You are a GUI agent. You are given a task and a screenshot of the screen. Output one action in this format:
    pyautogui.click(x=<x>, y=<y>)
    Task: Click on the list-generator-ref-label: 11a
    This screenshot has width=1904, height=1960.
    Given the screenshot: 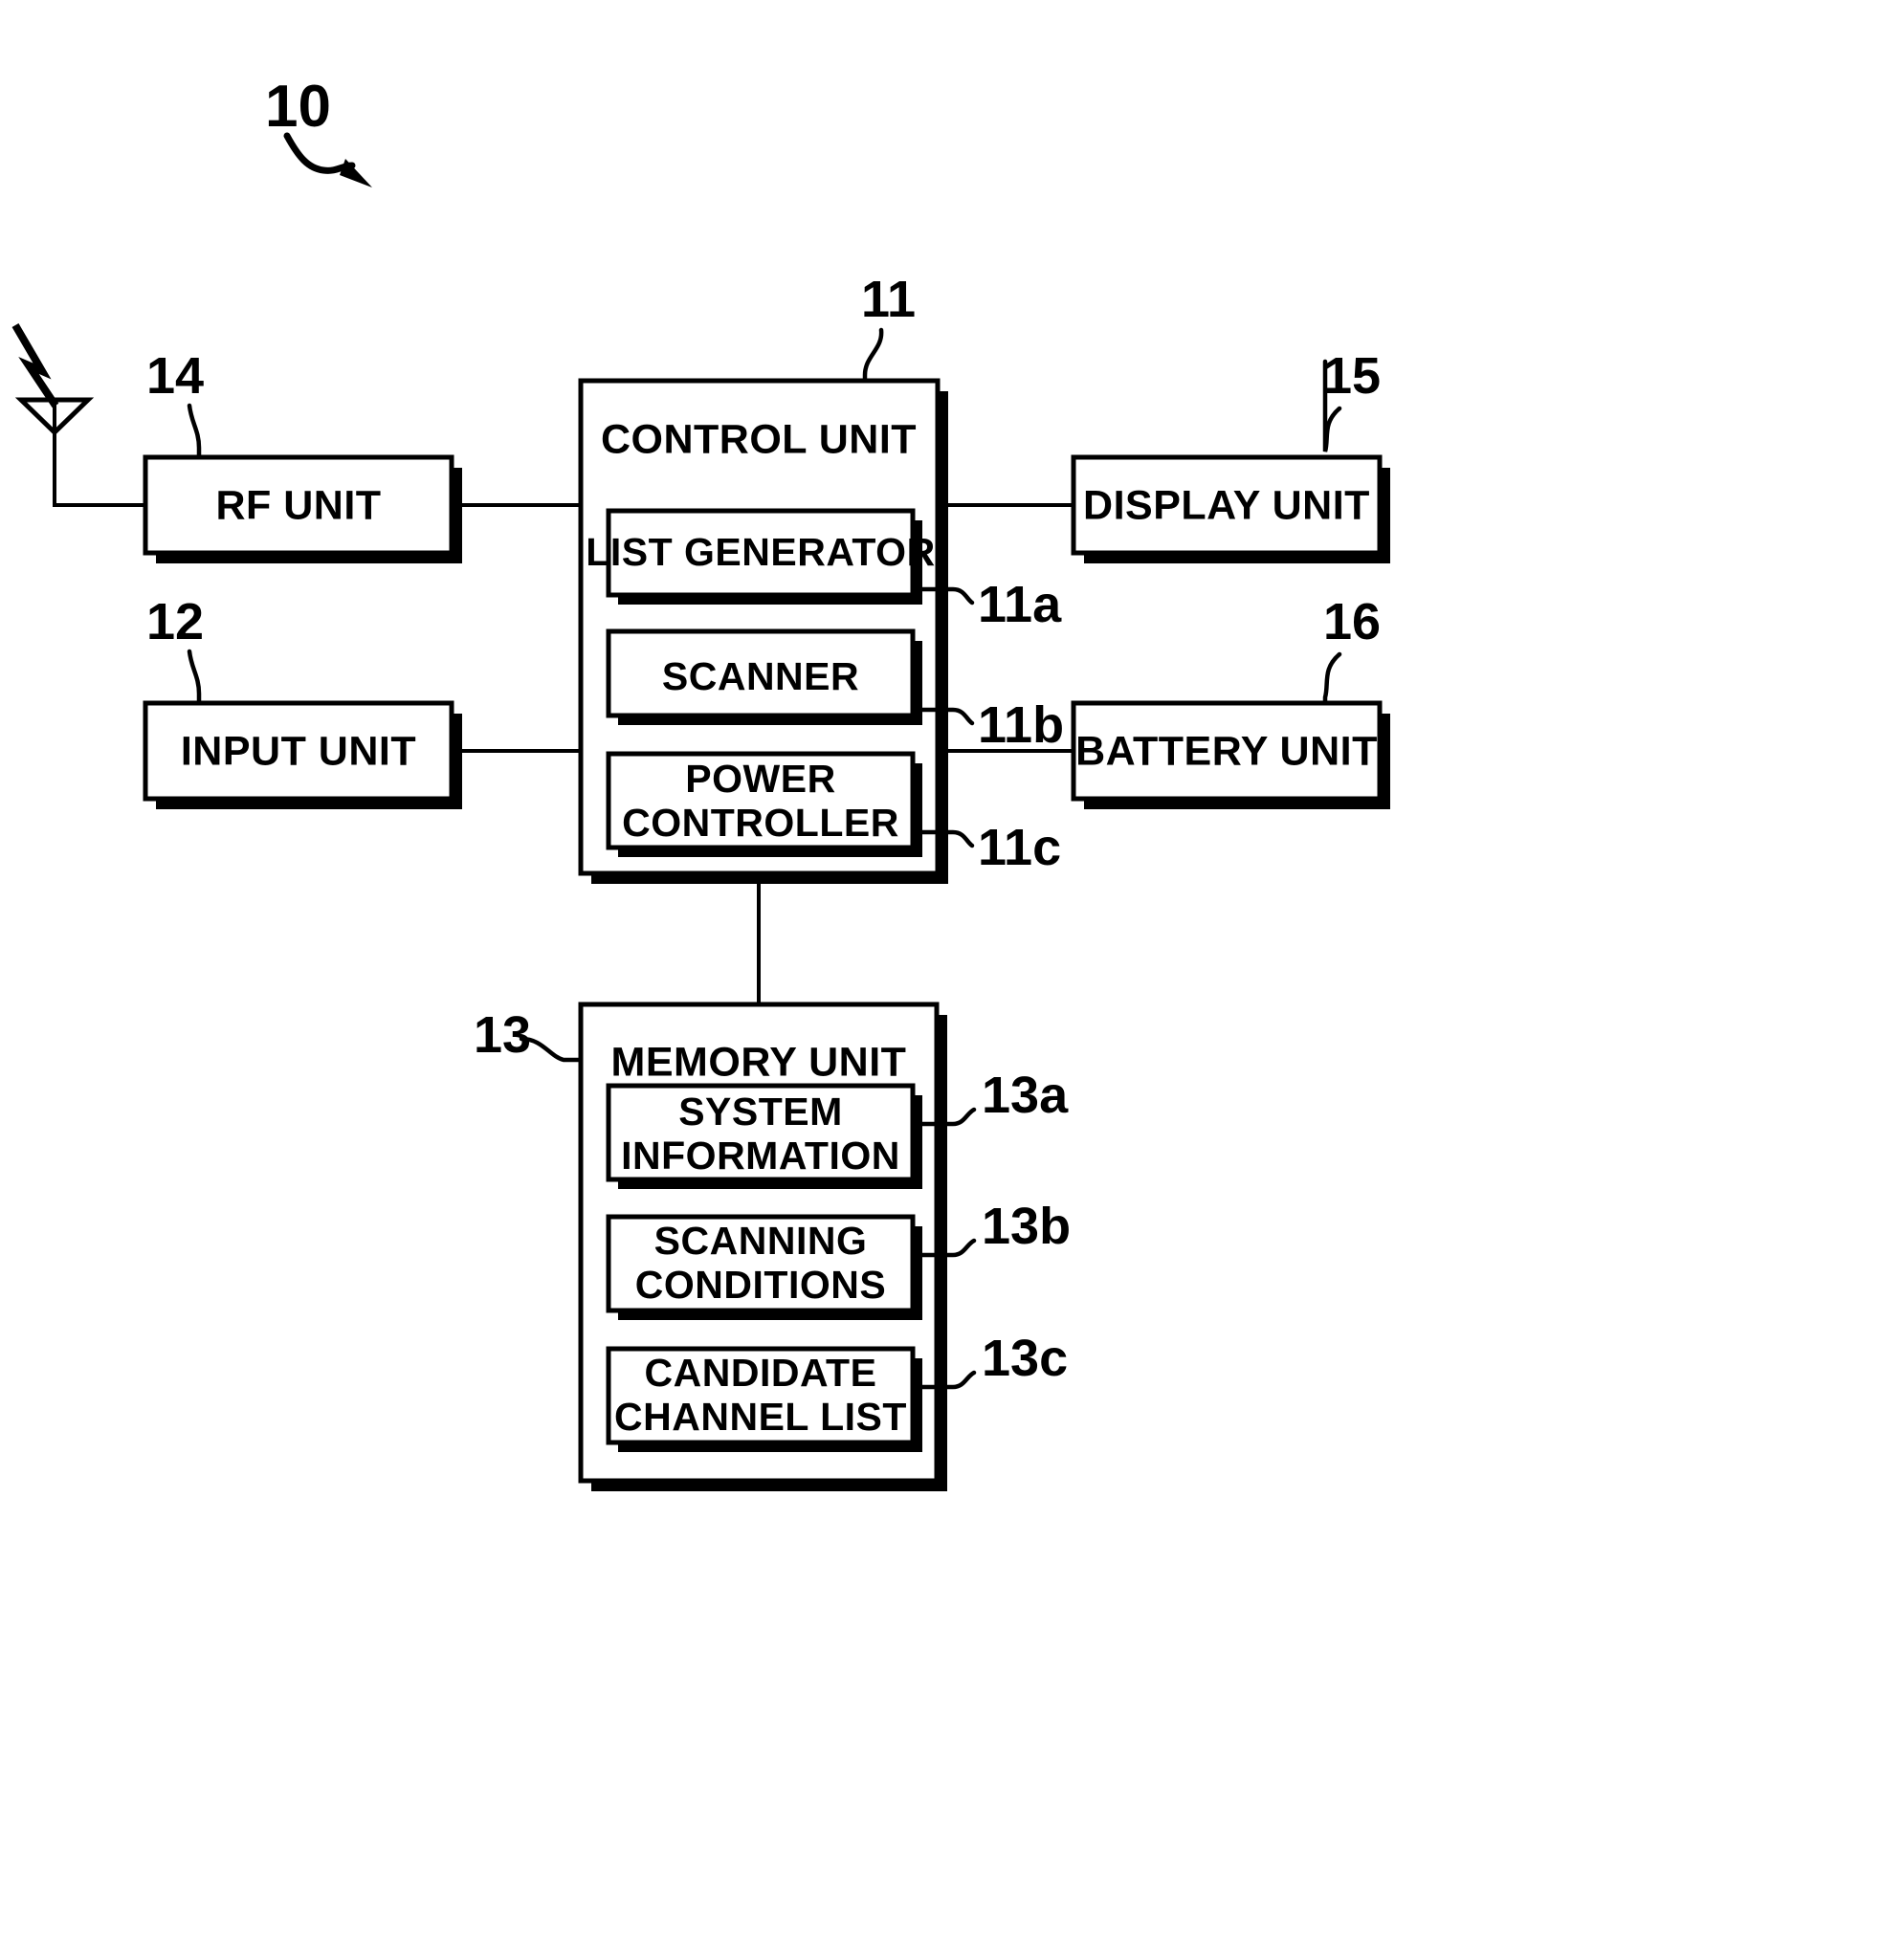 What is the action you would take?
    pyautogui.click(x=1020, y=604)
    